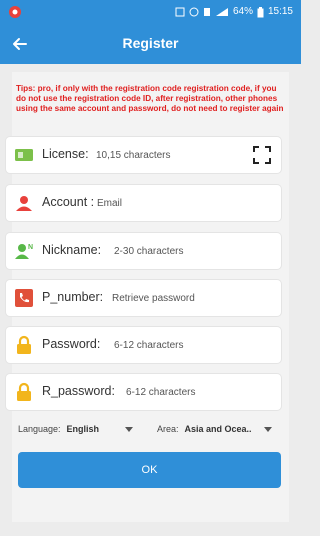 The width and height of the screenshot is (320, 536). What do you see at coordinates (168, 429) in the screenshot?
I see `area-label: Area:` at bounding box center [168, 429].